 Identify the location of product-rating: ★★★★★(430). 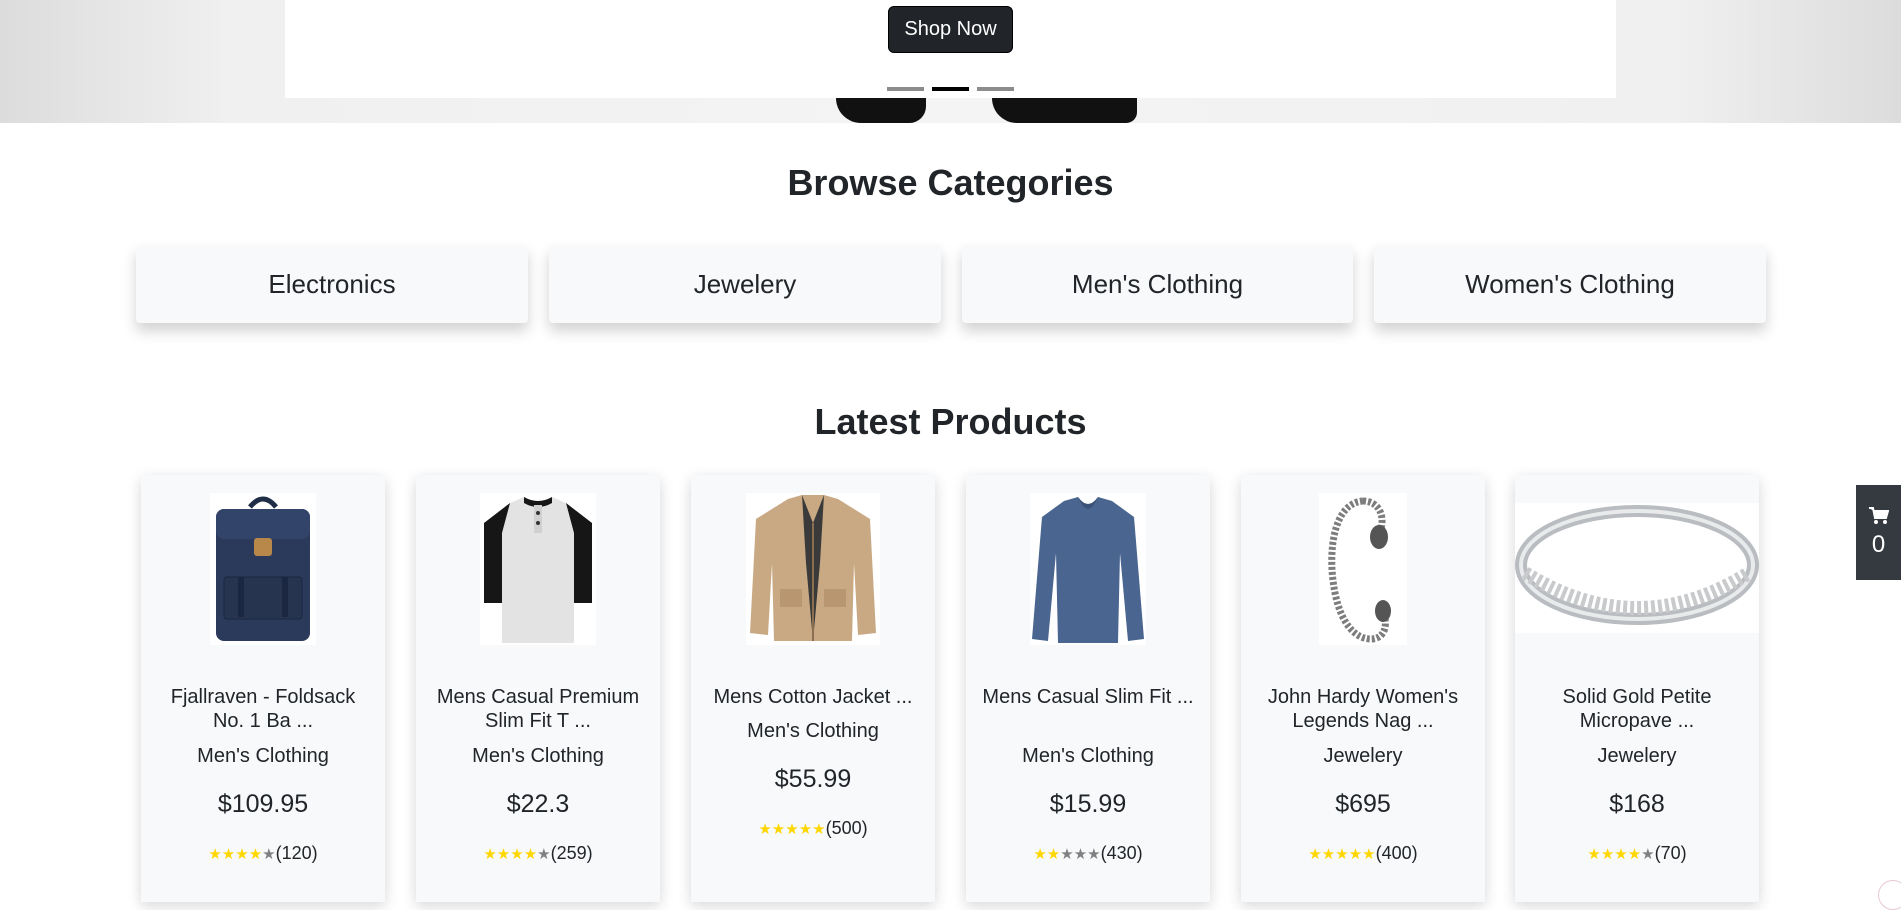
(1088, 853).